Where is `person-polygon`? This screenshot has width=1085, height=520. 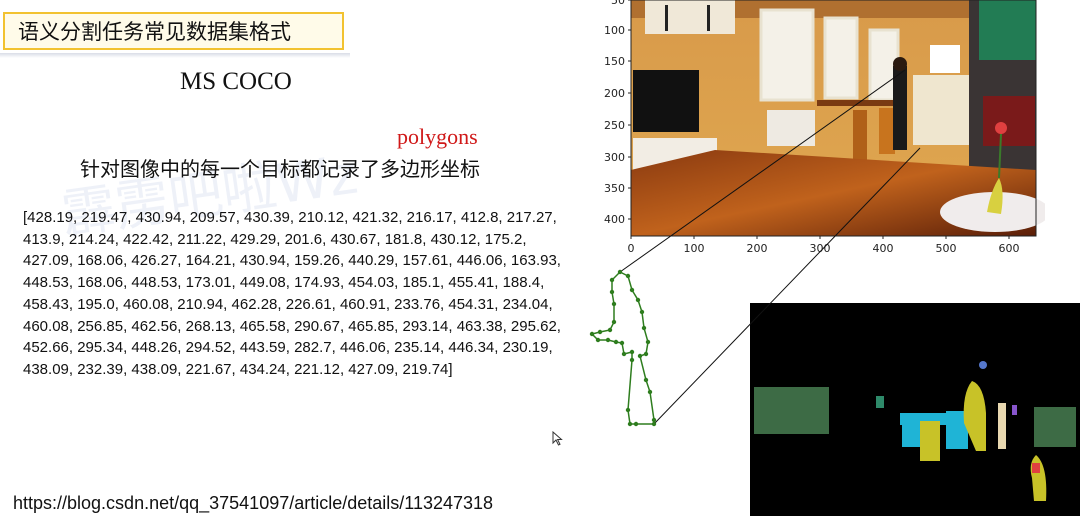 person-polygon is located at coordinates (622, 348).